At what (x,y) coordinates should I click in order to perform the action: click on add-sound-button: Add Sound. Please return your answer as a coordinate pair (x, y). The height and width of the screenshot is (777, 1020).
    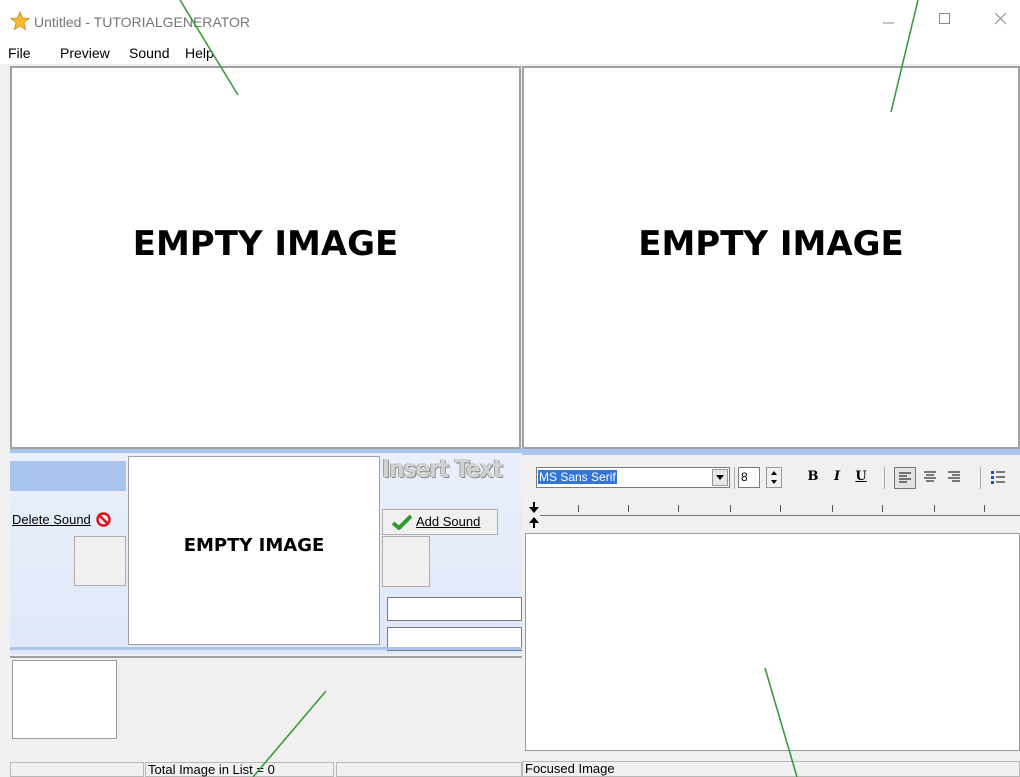
    Looking at the image, I should click on (440, 522).